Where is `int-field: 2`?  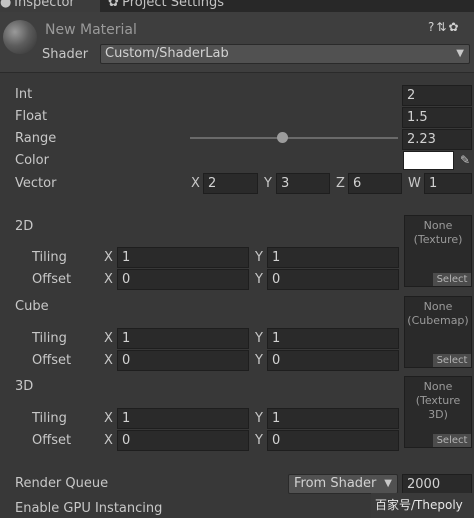
int-field: 2 is located at coordinates (437, 95).